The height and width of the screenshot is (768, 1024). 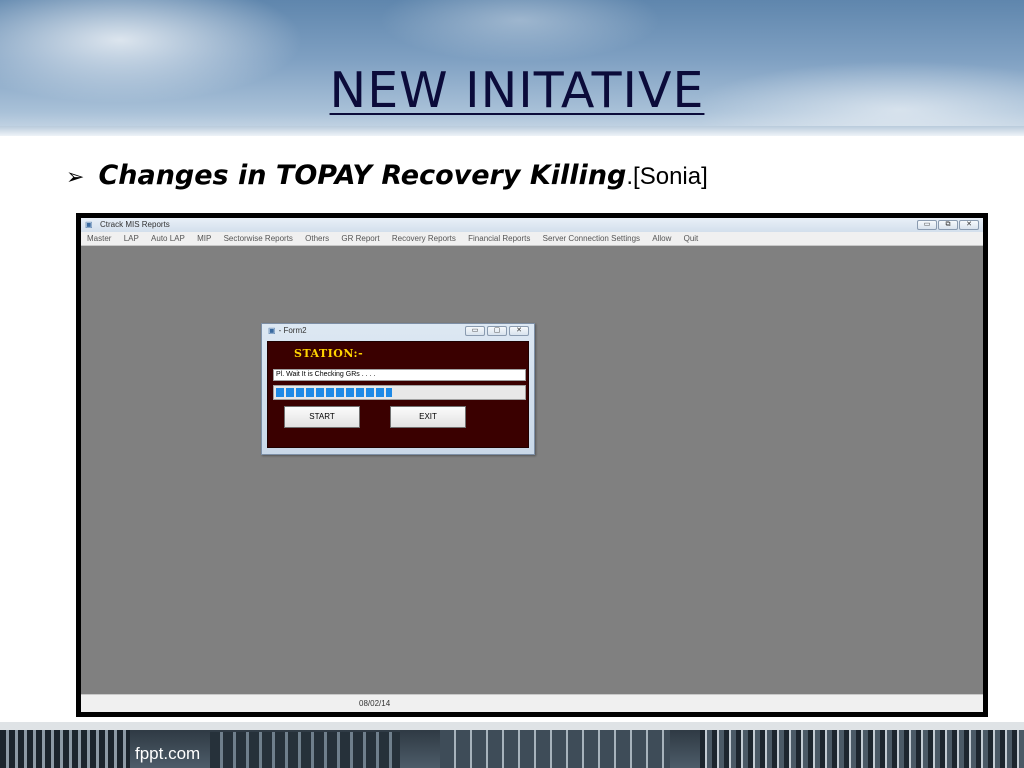 I want to click on status-text-field: Pl. Wait It is Checking GRs . . . ., so click(x=399, y=375).